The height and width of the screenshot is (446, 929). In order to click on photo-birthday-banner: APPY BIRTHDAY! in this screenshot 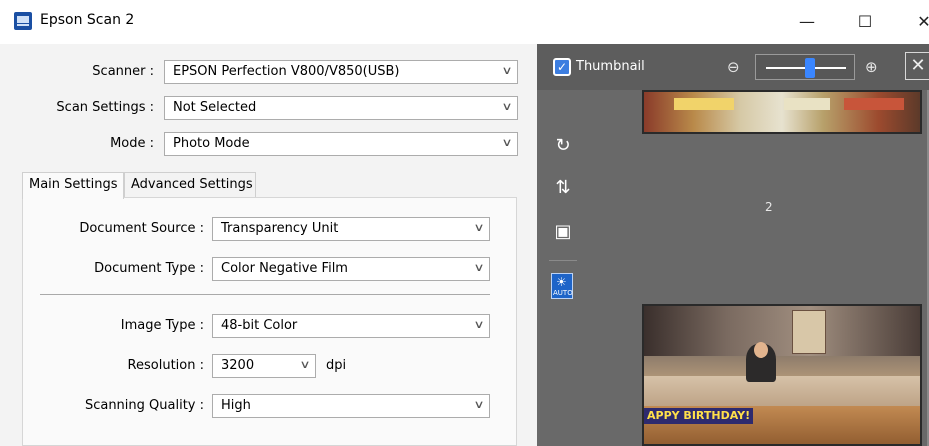, I will do `click(699, 416)`.